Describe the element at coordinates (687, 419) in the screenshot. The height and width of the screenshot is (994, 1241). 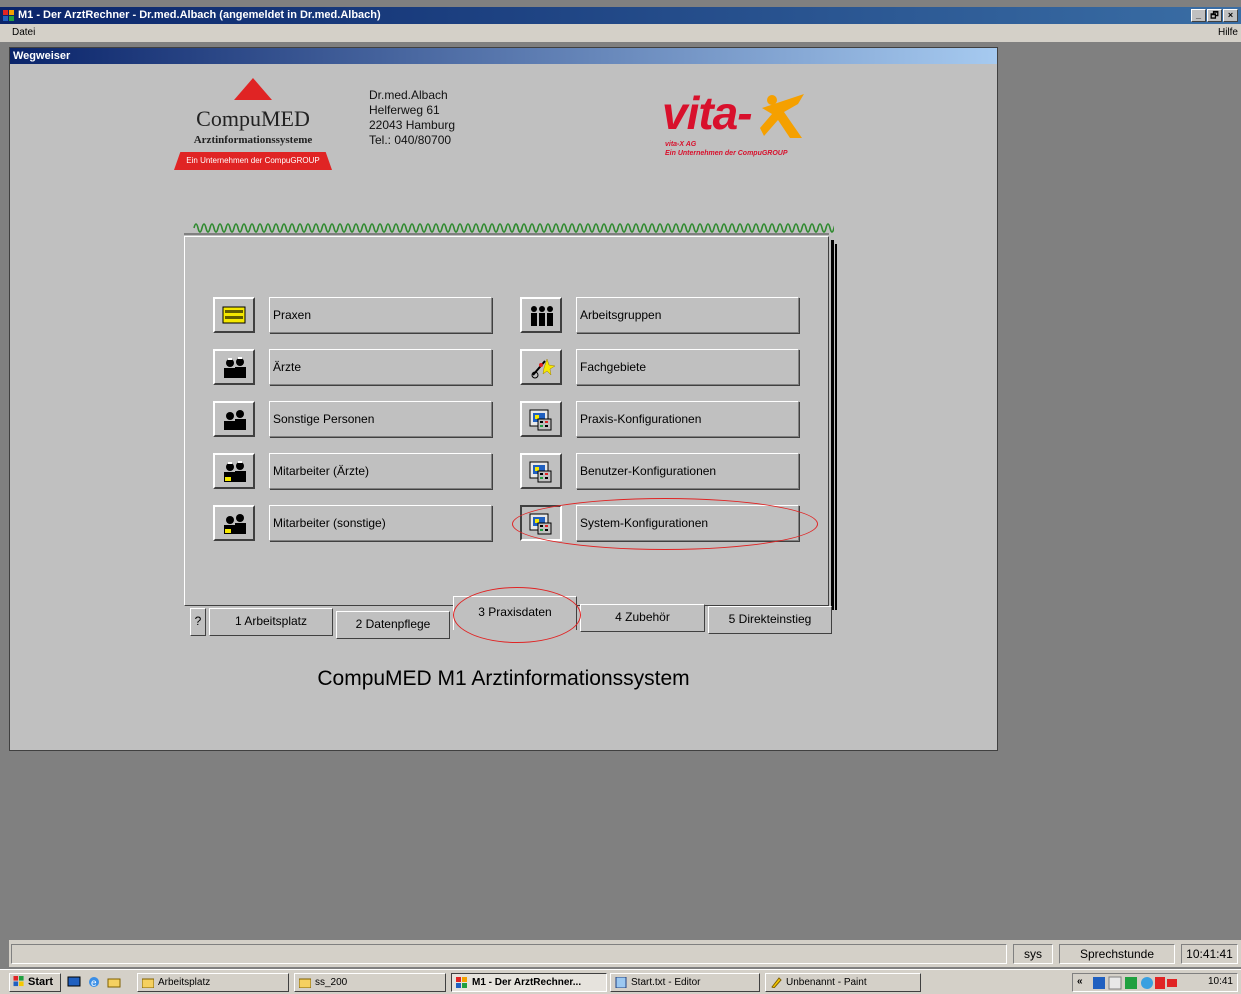
I see `praxis-konfigurationen-button: Praxis-Konfigurationen` at that location.